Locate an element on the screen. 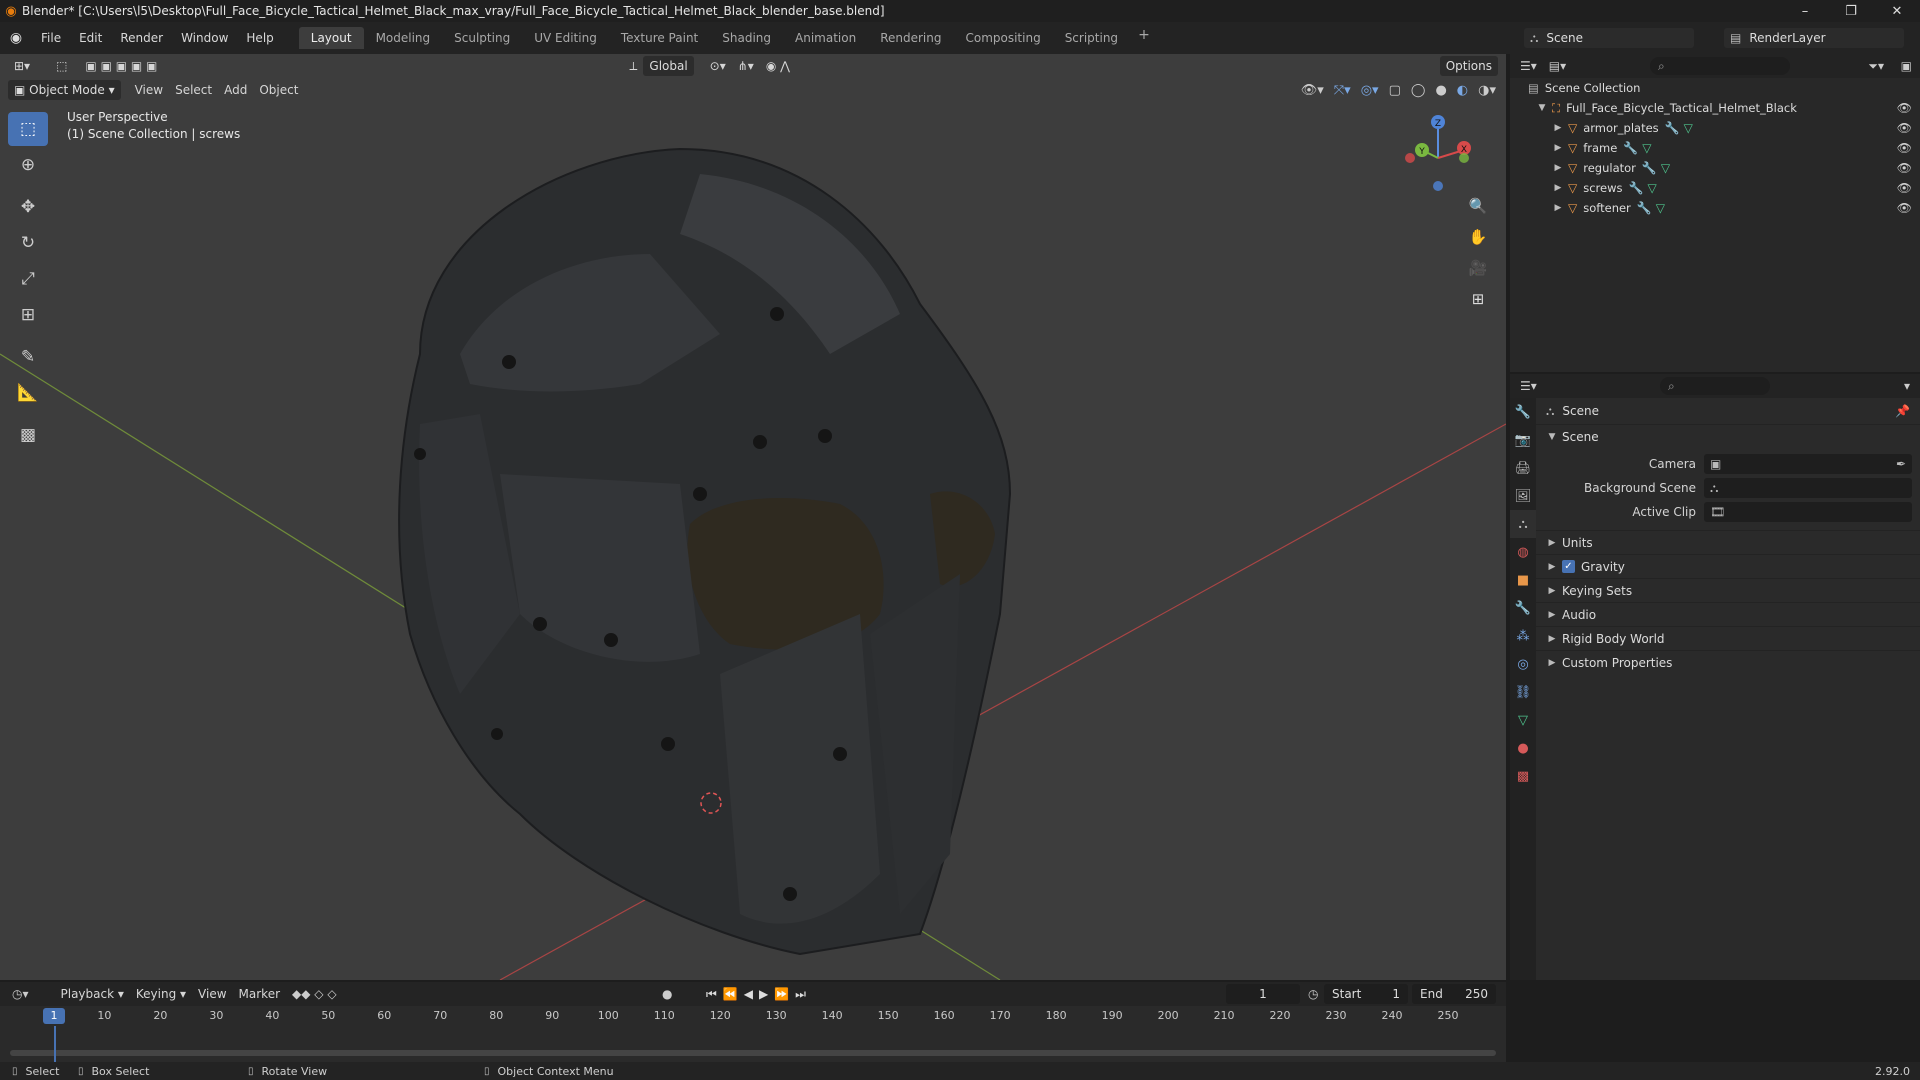 This screenshot has width=1920, height=1080. tab-texture-paint: Texture Paint is located at coordinates (659, 38).